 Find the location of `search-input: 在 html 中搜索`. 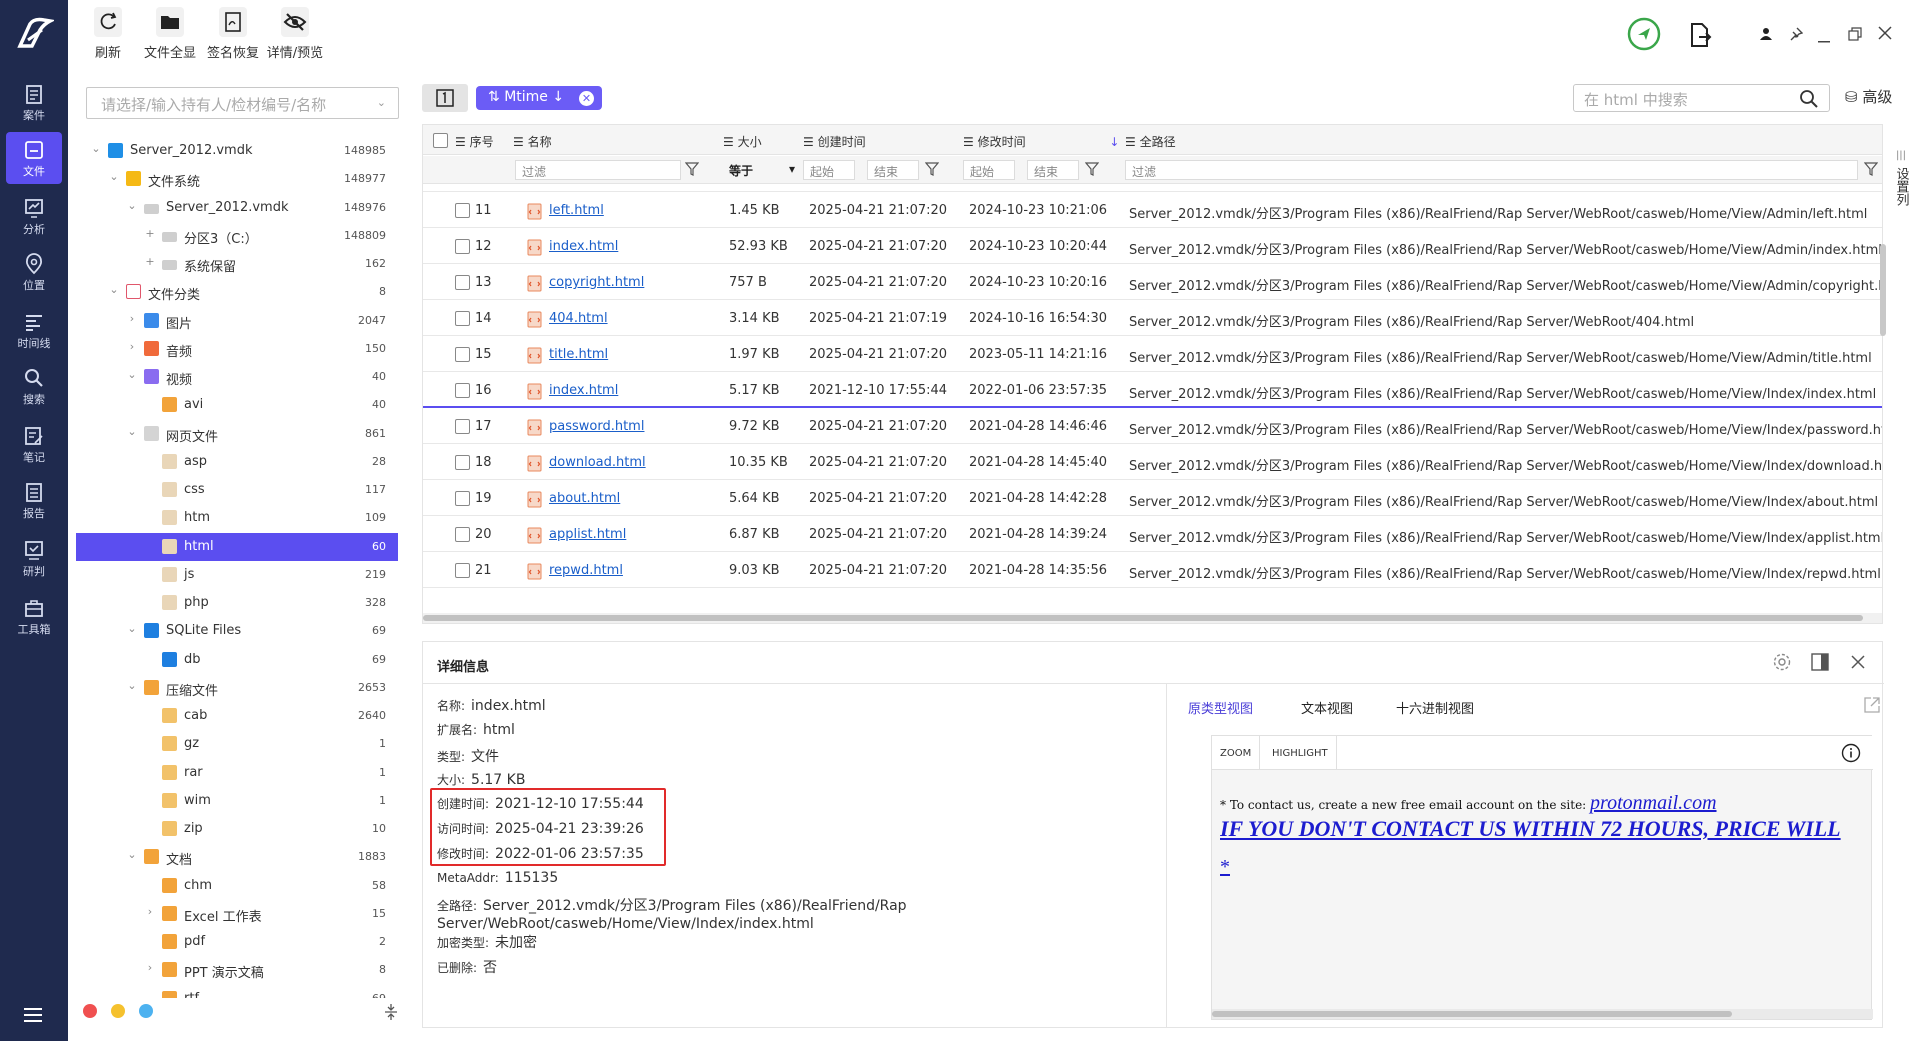

search-input: 在 html 中搜索 is located at coordinates (1701, 98).